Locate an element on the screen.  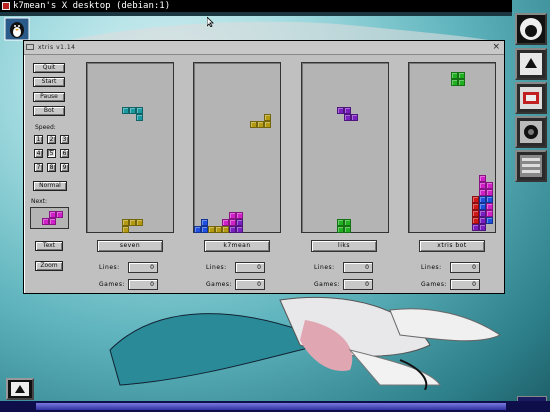
speed-5: 5 is located at coordinates (51, 153).